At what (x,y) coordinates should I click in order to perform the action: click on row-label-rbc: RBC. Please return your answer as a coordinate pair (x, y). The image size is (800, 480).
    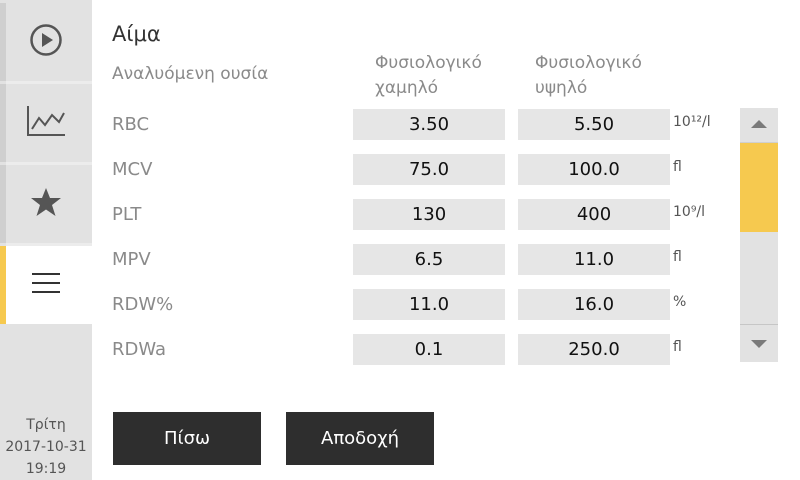
    Looking at the image, I should click on (131, 124).